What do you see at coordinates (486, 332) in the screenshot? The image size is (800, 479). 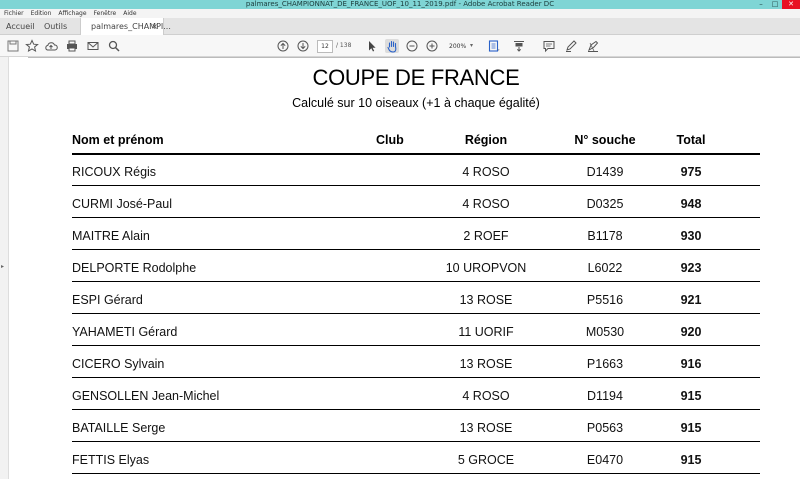 I see `cell-region: 11 UORIF` at bounding box center [486, 332].